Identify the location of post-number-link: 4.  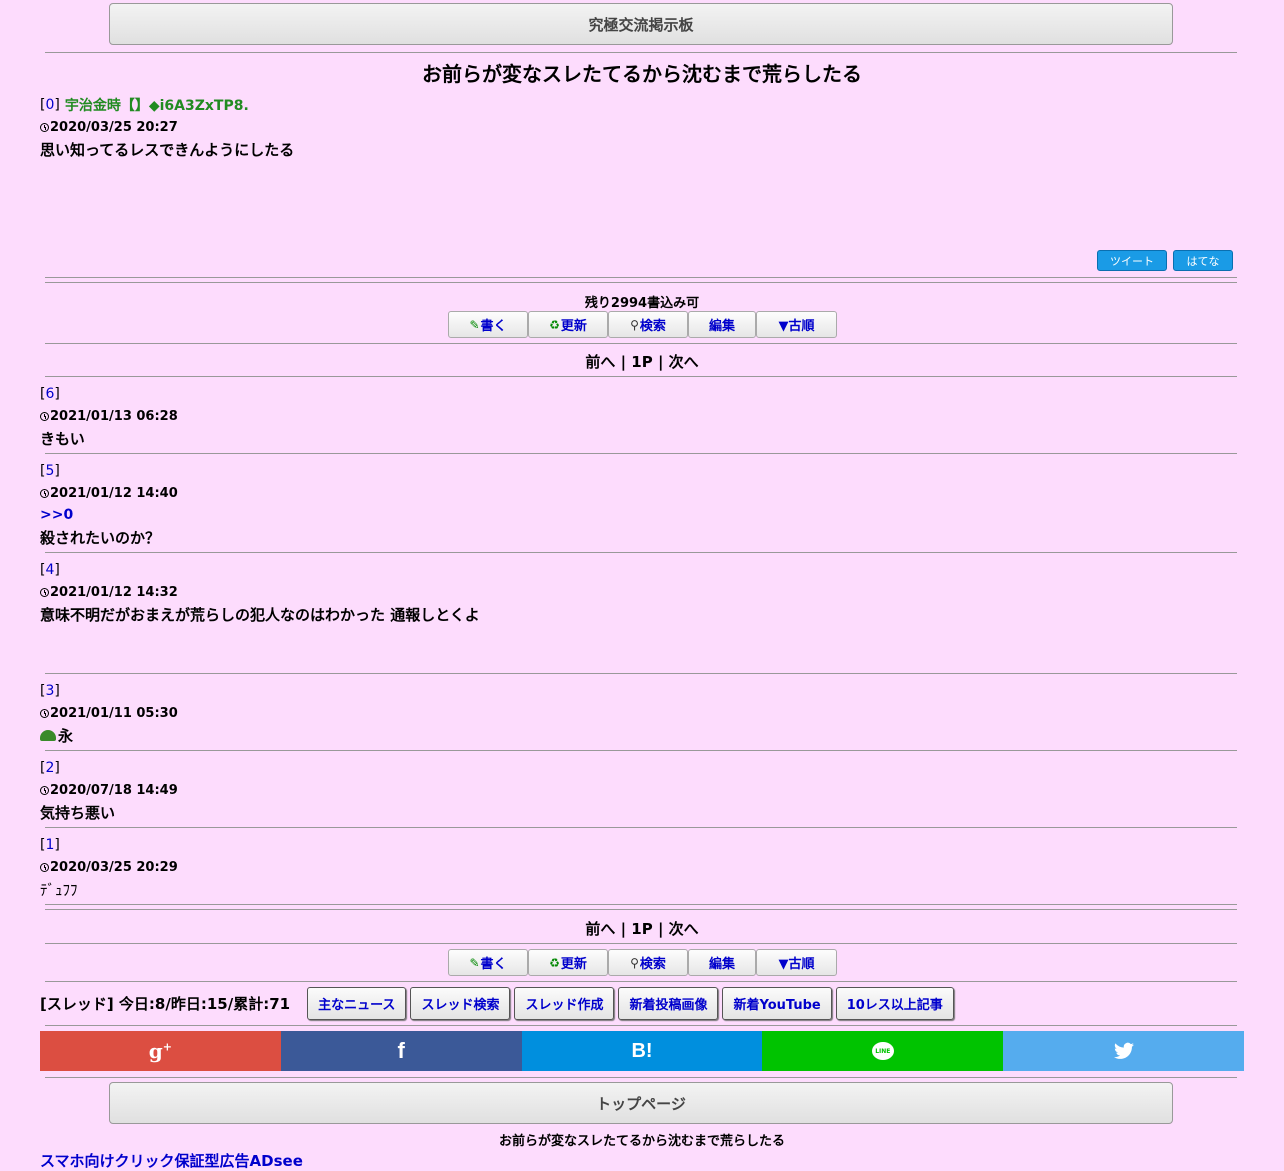
(49, 570).